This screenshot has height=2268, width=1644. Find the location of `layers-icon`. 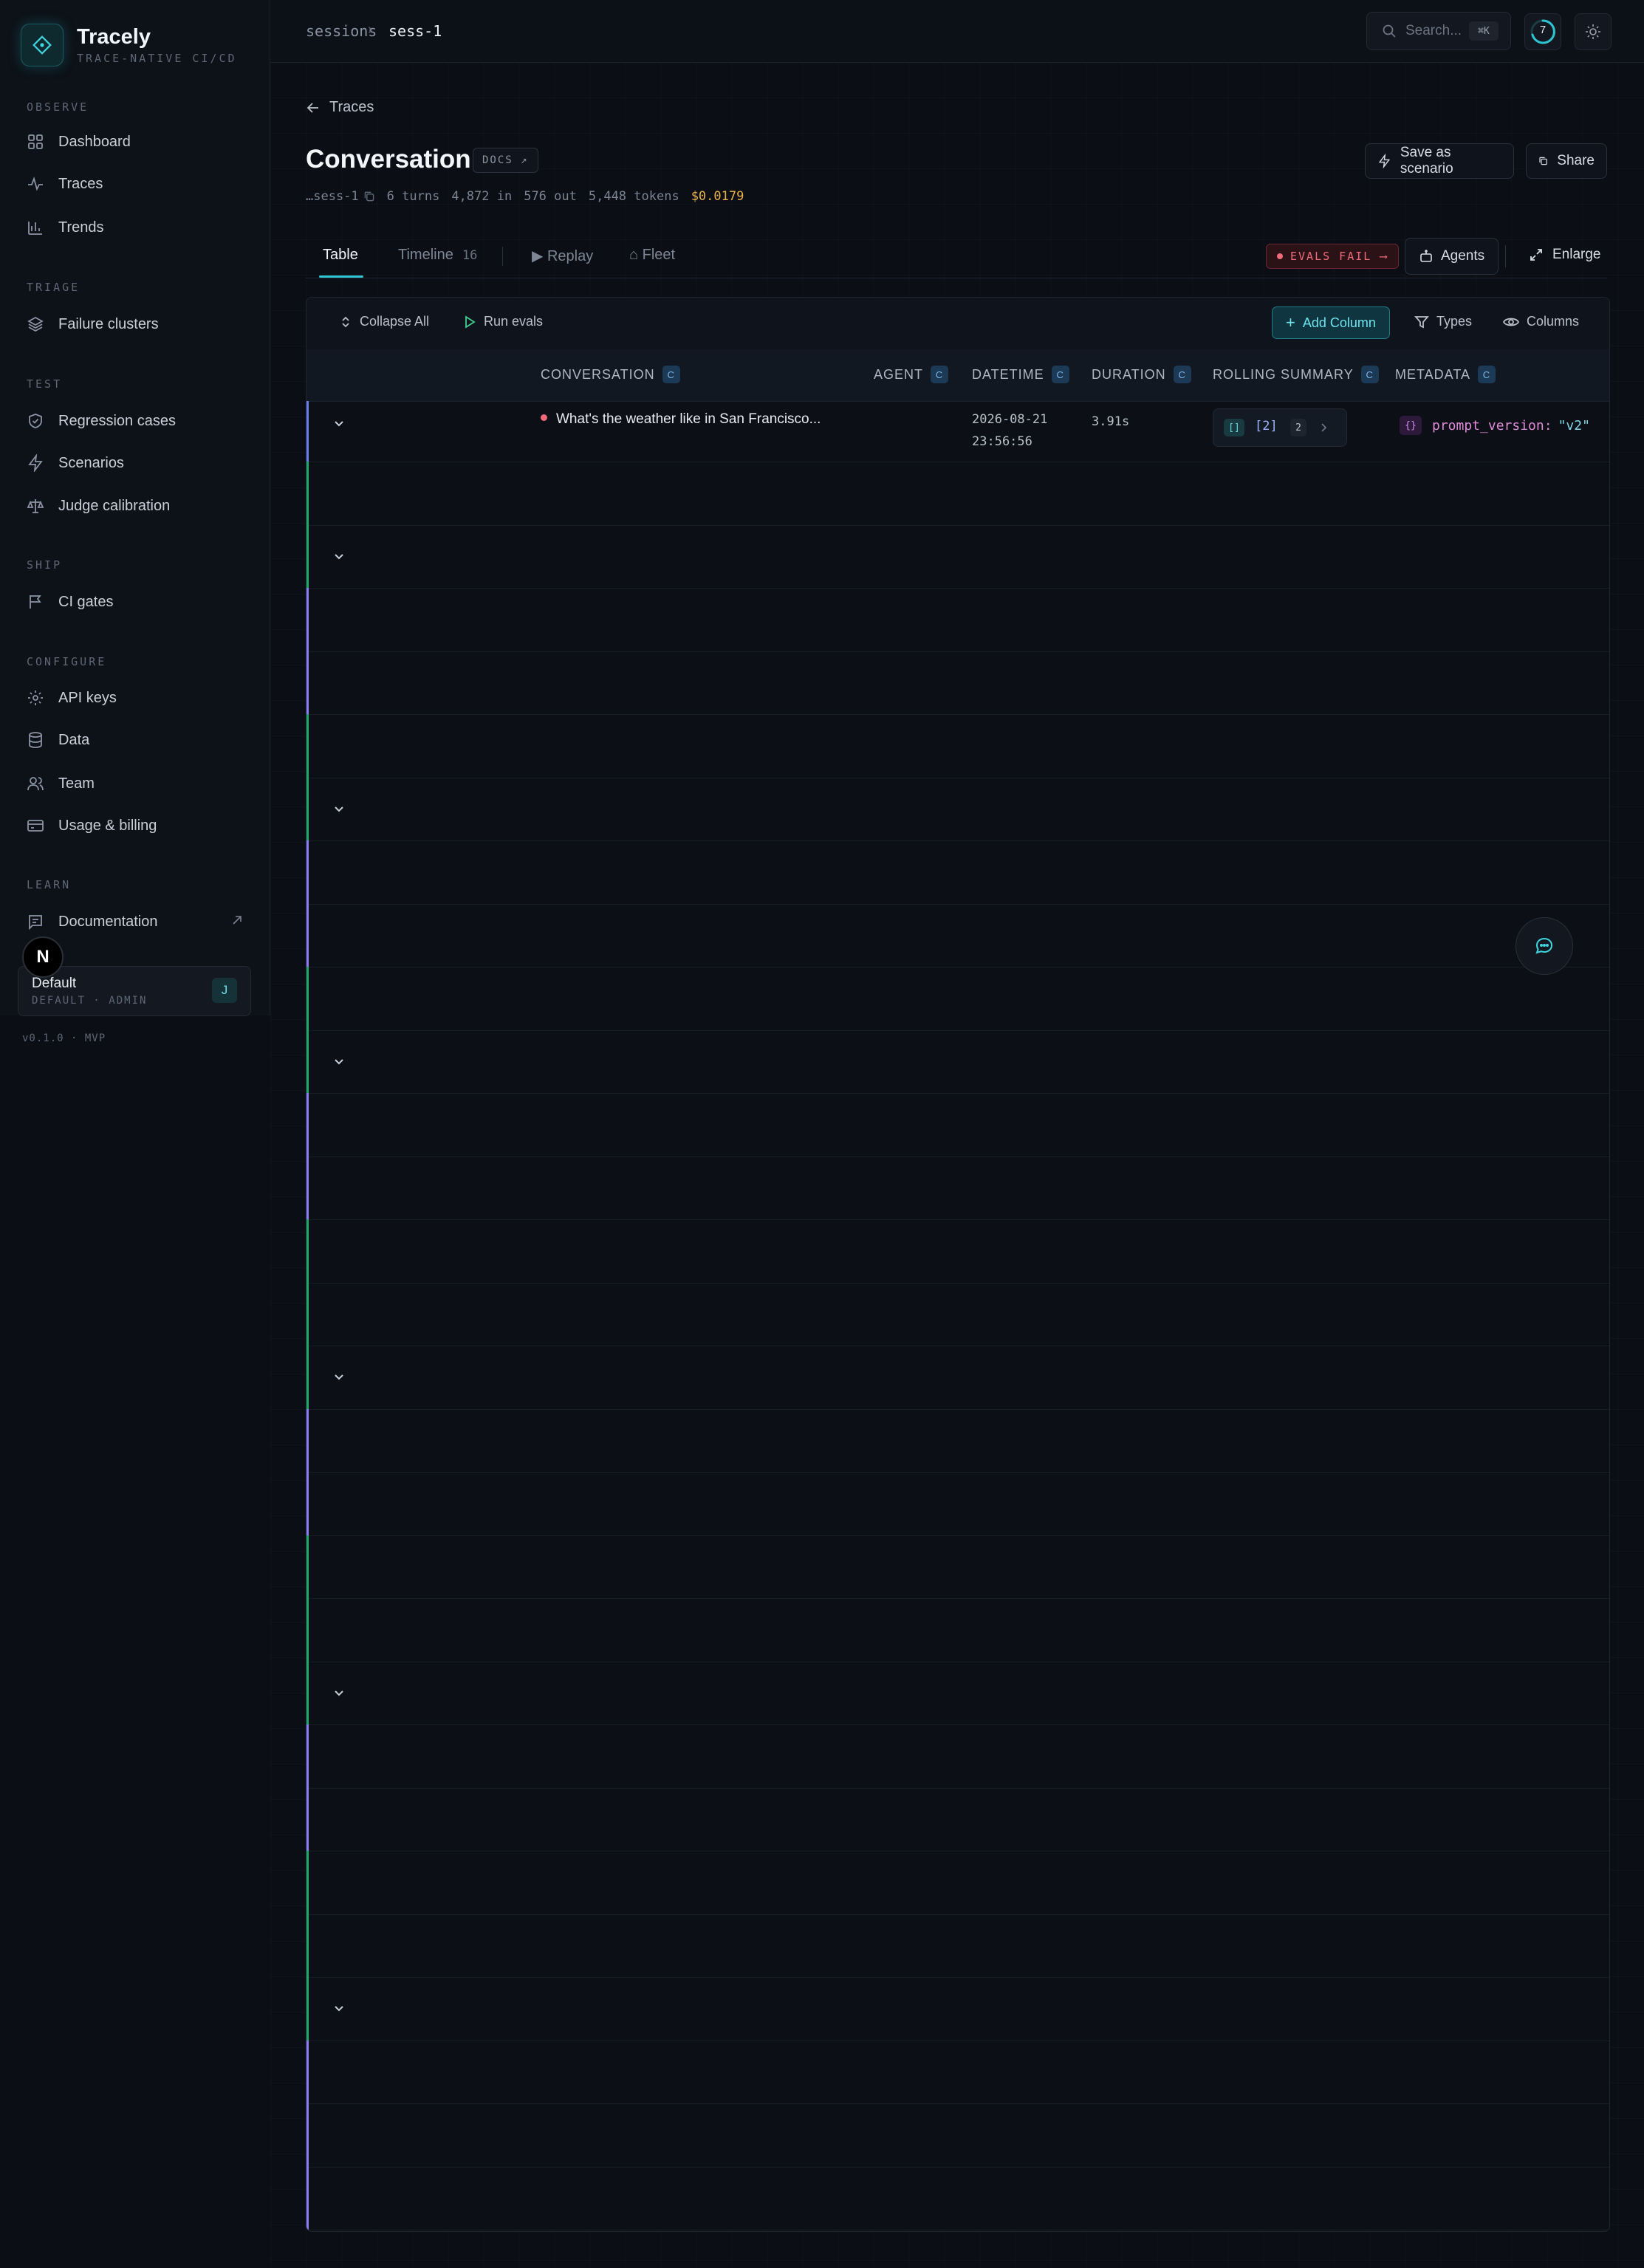

layers-icon is located at coordinates (35, 324).